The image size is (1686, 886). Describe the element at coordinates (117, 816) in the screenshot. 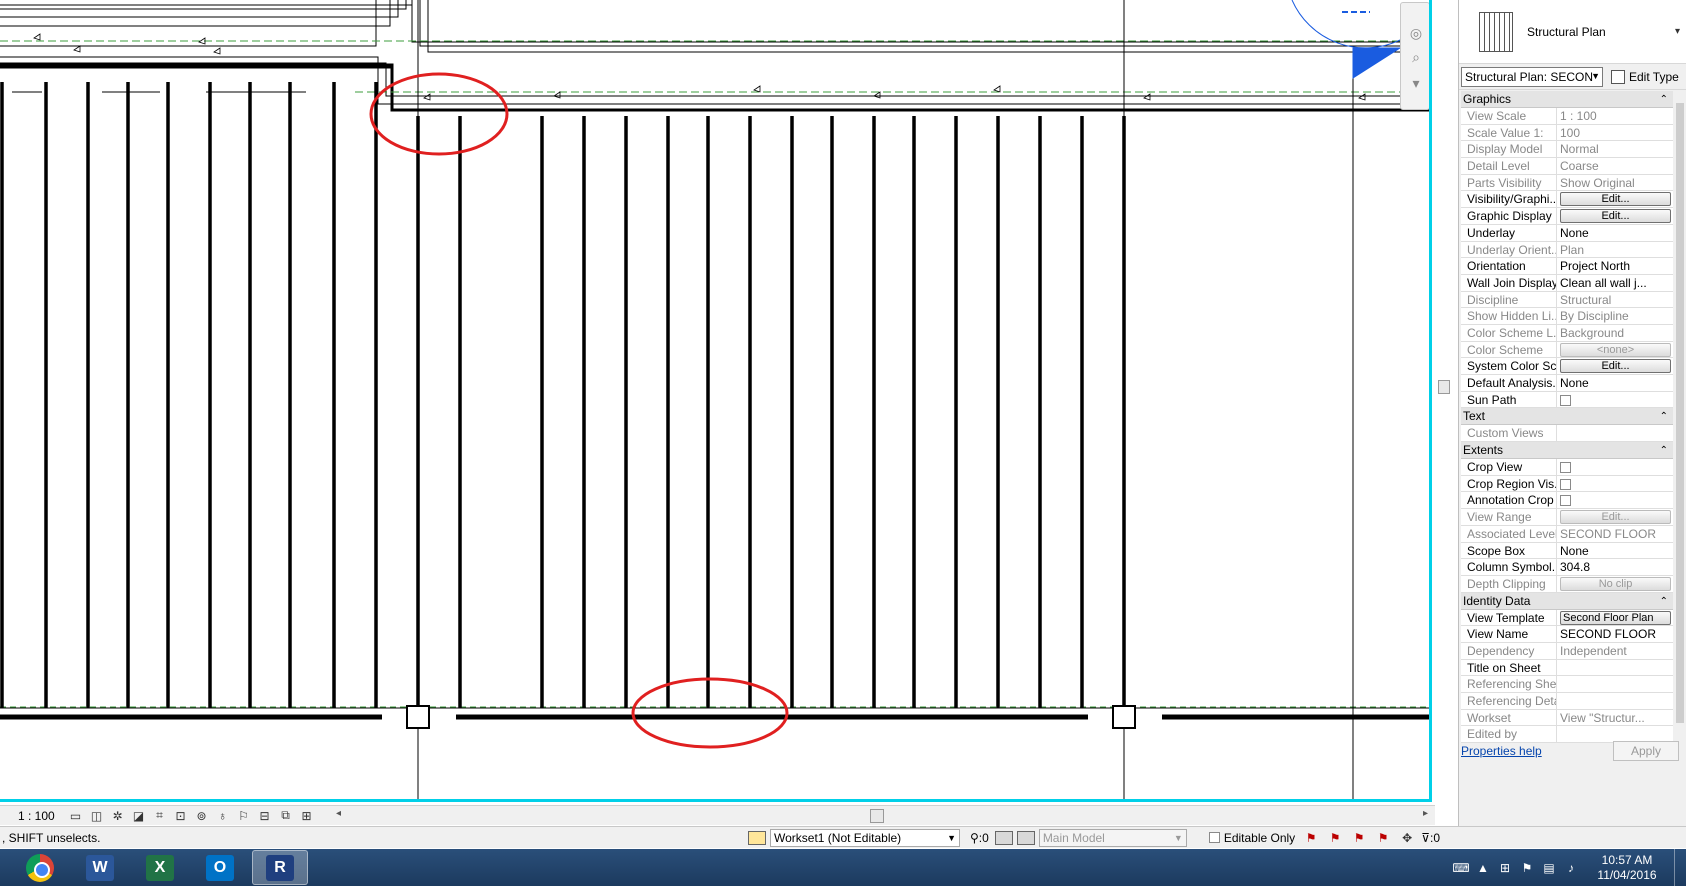

I see `sun-path-icon: ✲` at that location.